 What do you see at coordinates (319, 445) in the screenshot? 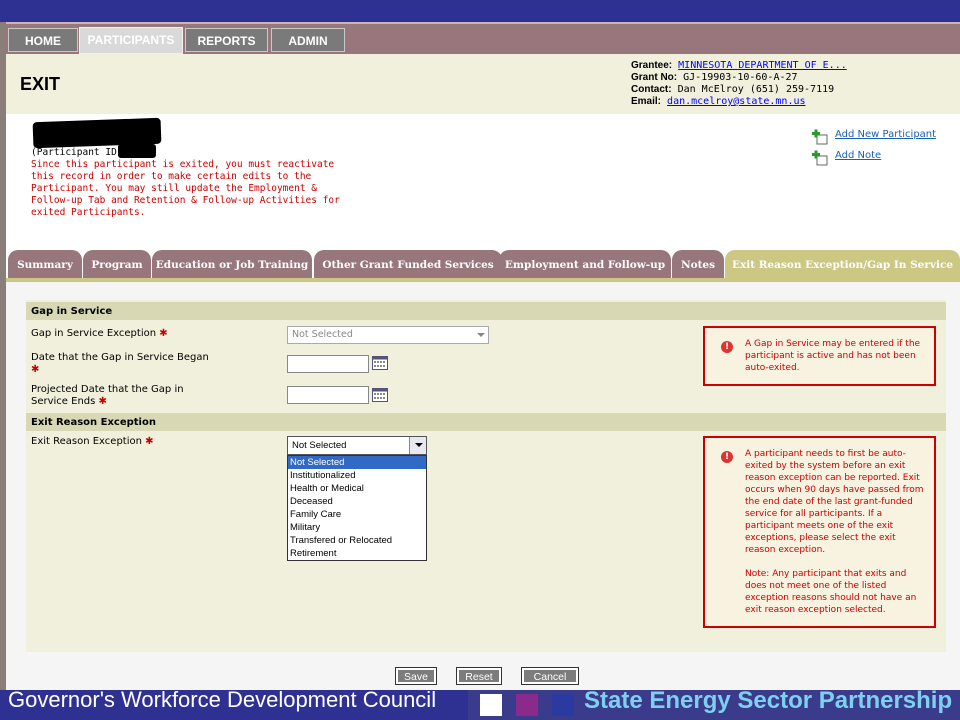
I see `exit-reason-value: Not Selected` at bounding box center [319, 445].